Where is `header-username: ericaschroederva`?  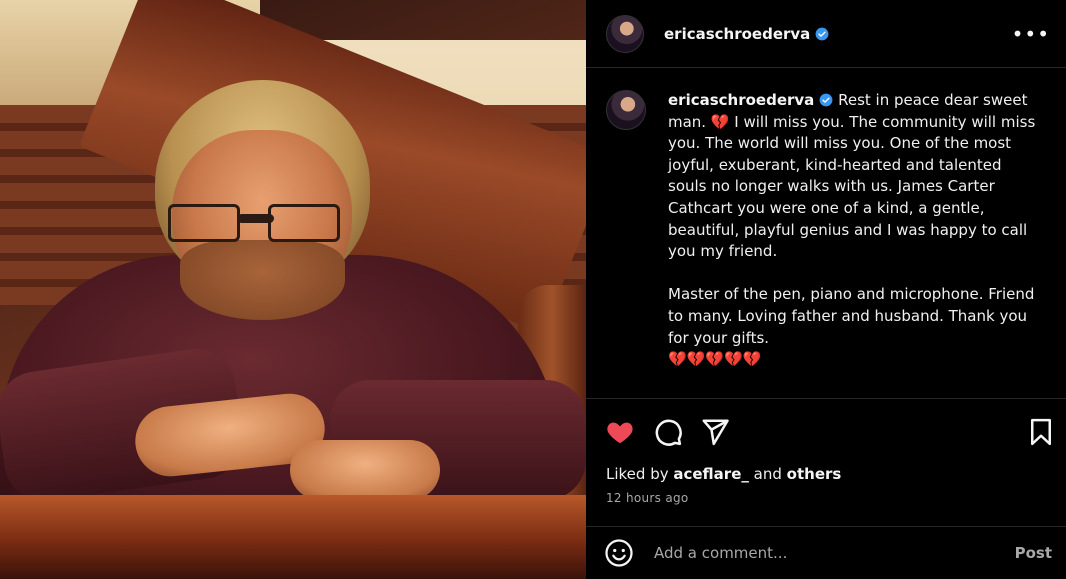 header-username: ericaschroederva is located at coordinates (746, 34).